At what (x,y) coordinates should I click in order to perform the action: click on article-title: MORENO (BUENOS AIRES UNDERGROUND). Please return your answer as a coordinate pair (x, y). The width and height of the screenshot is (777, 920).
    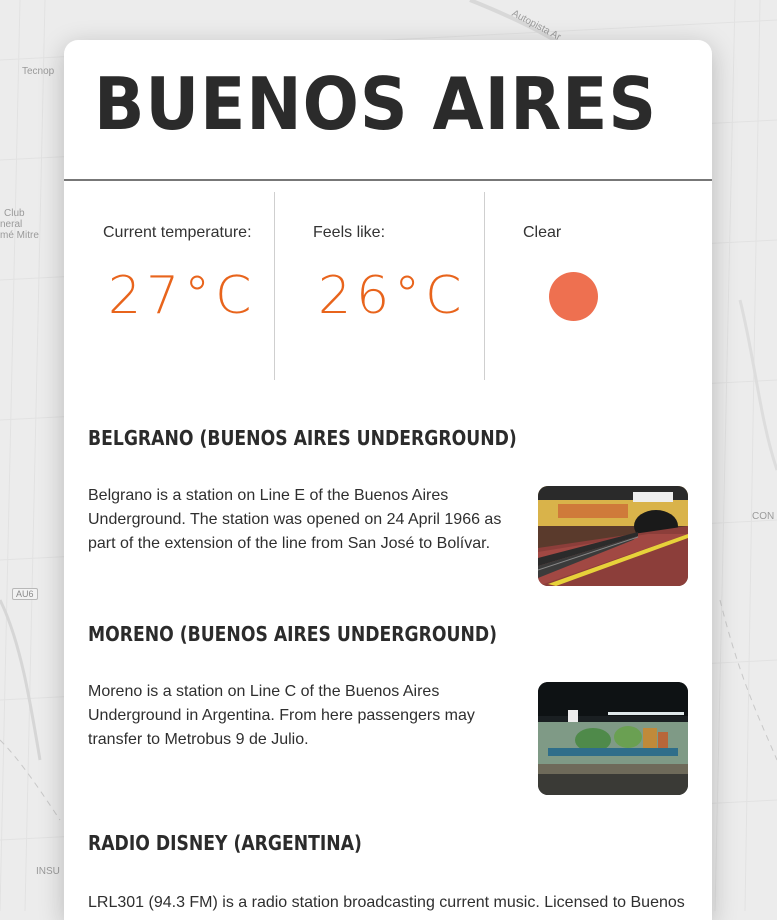
    Looking at the image, I should click on (292, 634).